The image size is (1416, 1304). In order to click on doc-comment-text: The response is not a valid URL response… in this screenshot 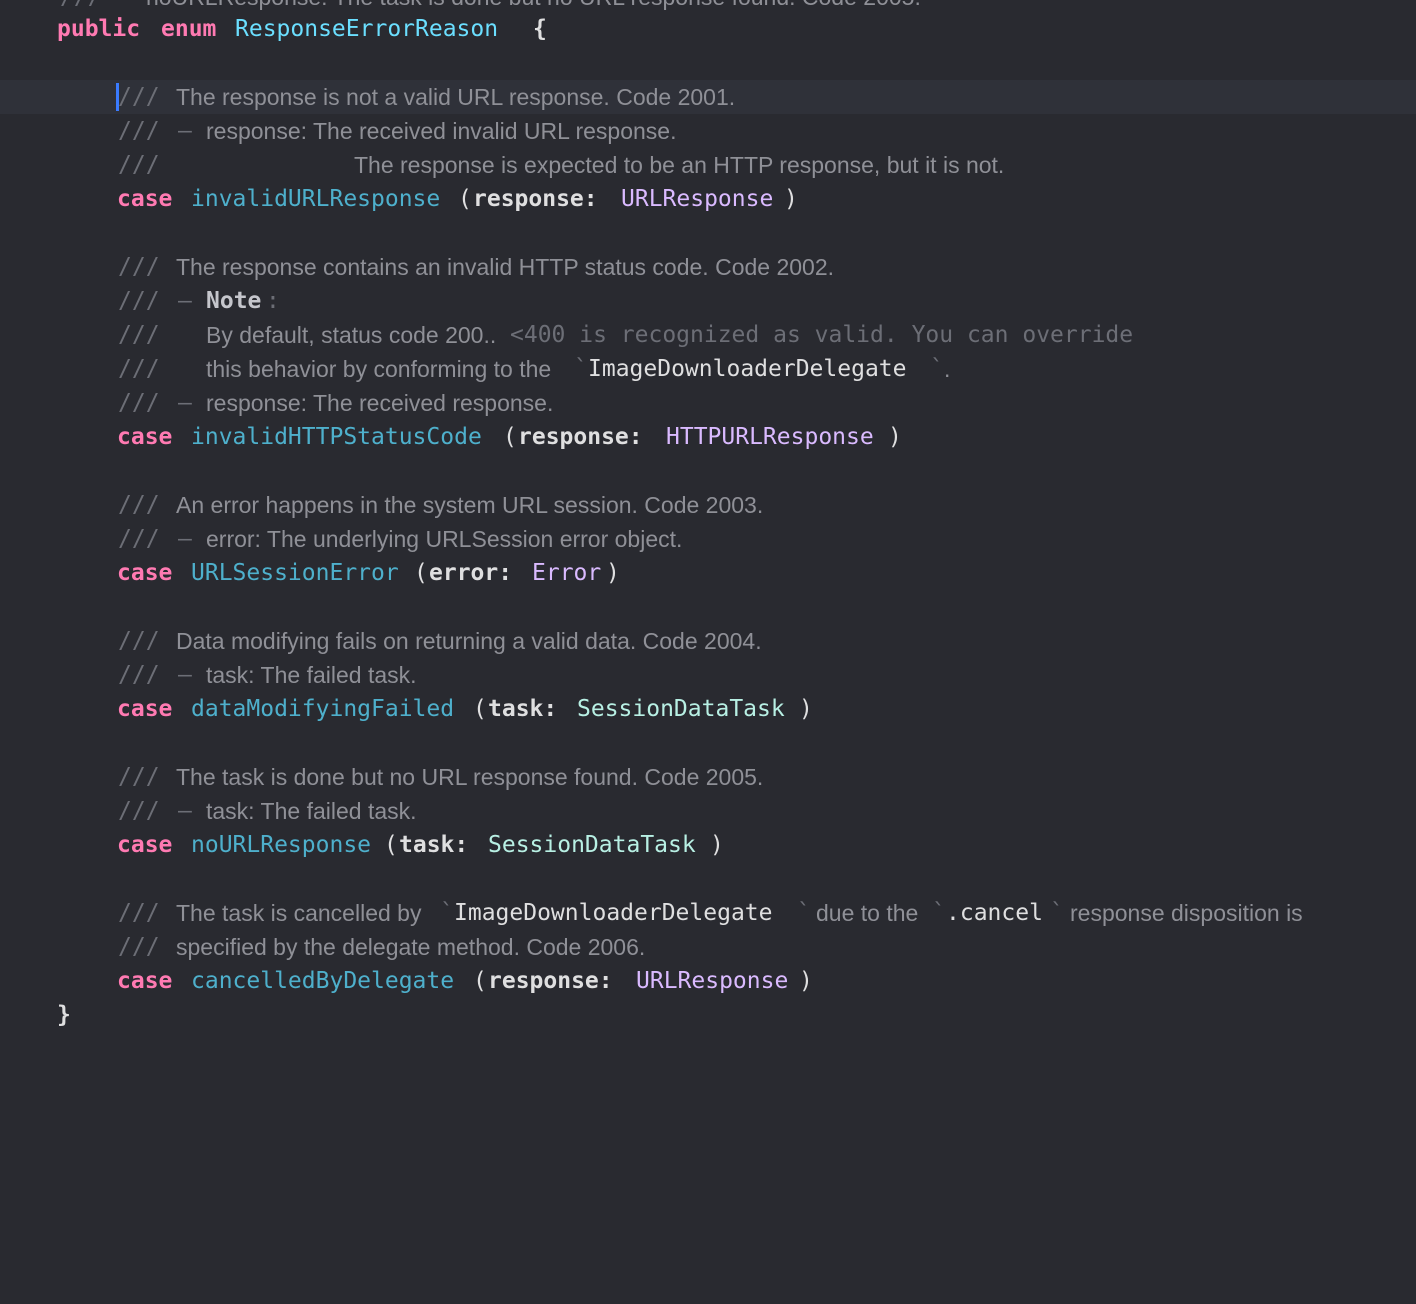, I will do `click(456, 97)`.